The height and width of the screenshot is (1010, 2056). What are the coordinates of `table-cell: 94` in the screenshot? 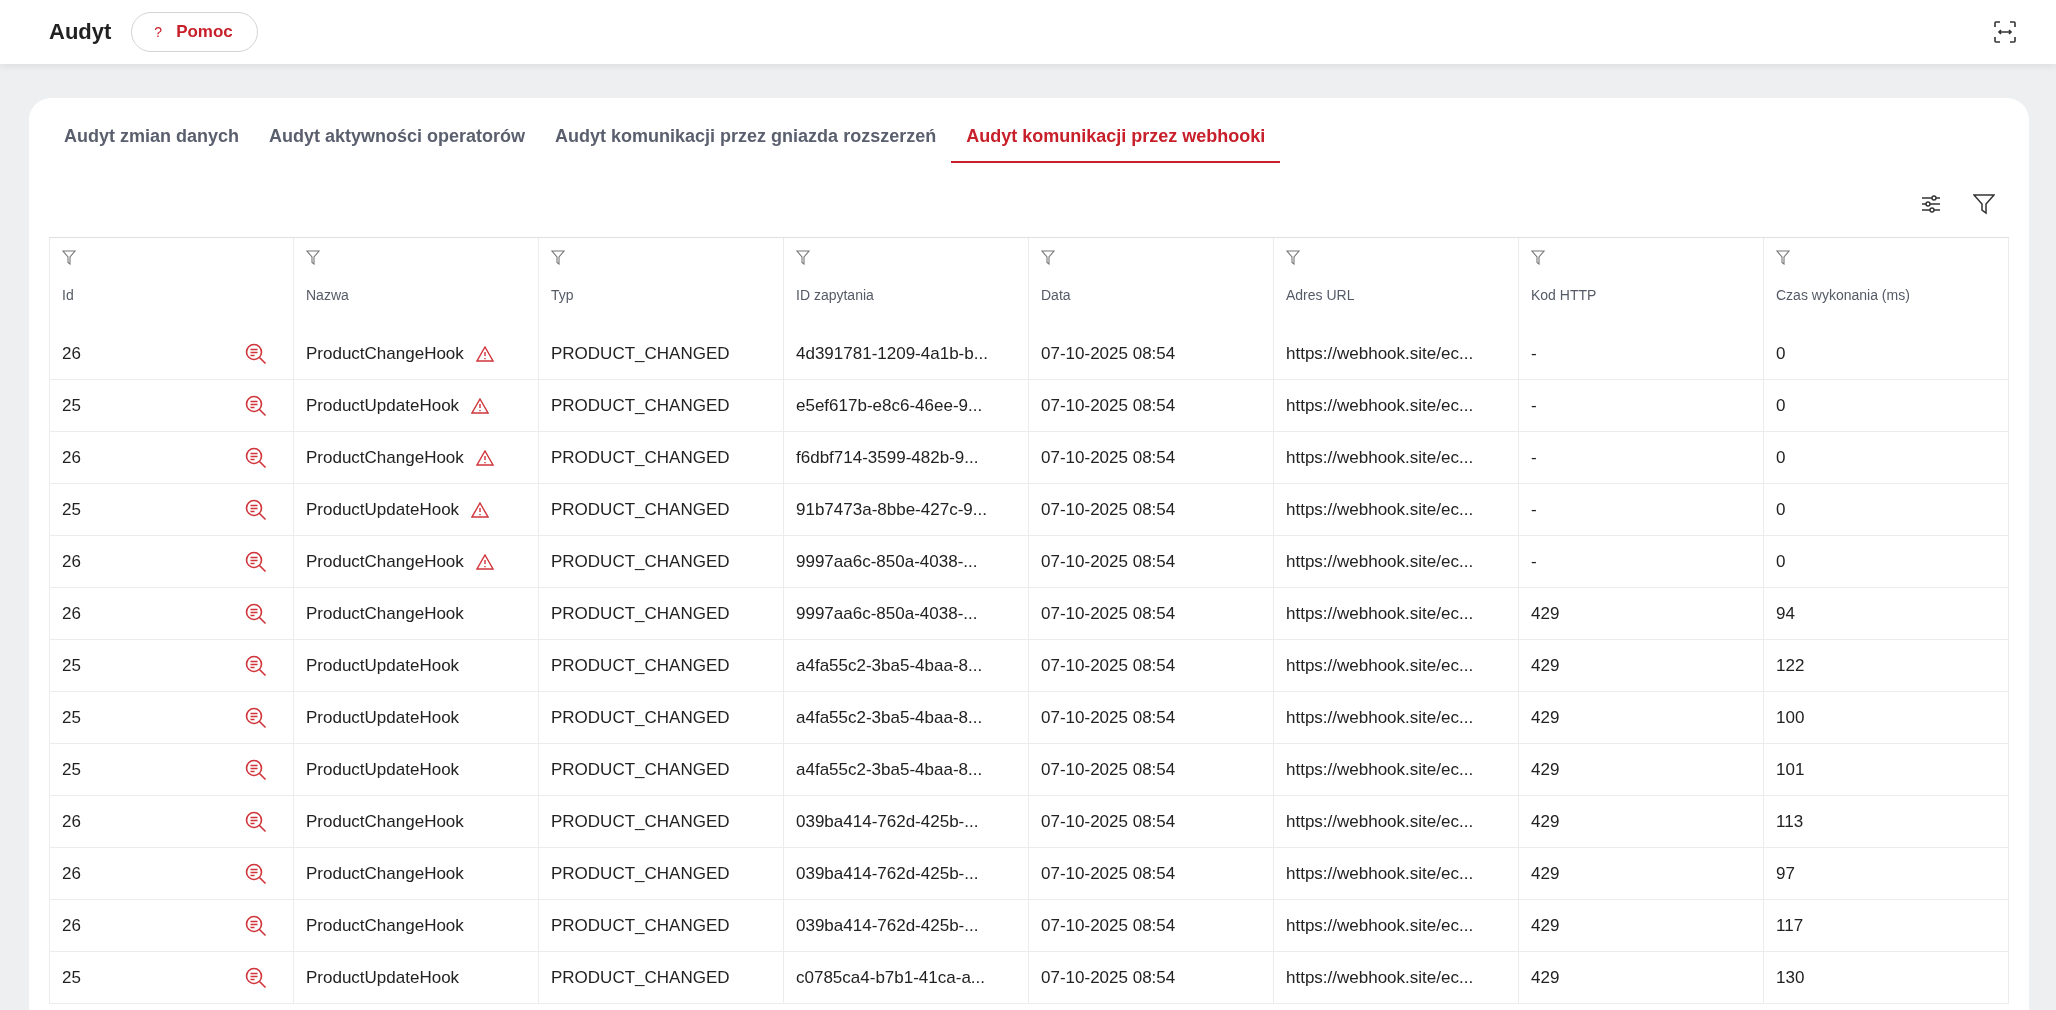 It's located at (1785, 613).